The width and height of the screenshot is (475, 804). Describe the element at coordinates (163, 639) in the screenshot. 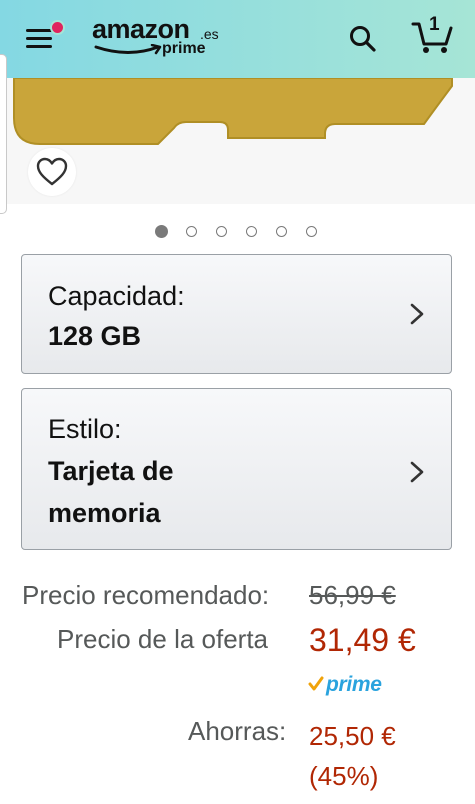

I see `offer-price-label: Precio de la oferta` at that location.